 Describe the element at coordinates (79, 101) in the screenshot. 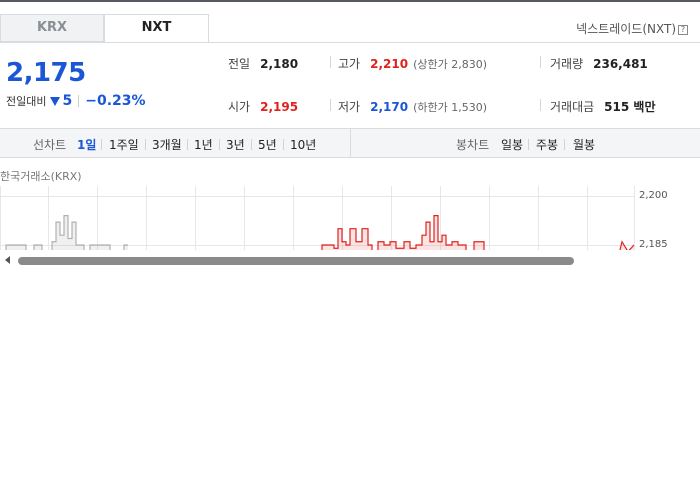

I see `change-divider` at that location.